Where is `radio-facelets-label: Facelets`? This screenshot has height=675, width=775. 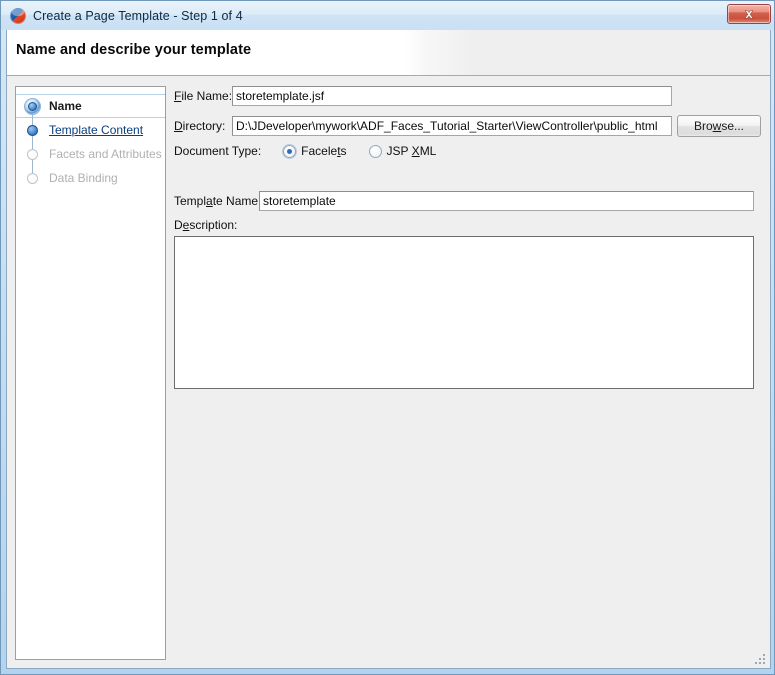
radio-facelets-label: Facelets is located at coordinates (324, 151).